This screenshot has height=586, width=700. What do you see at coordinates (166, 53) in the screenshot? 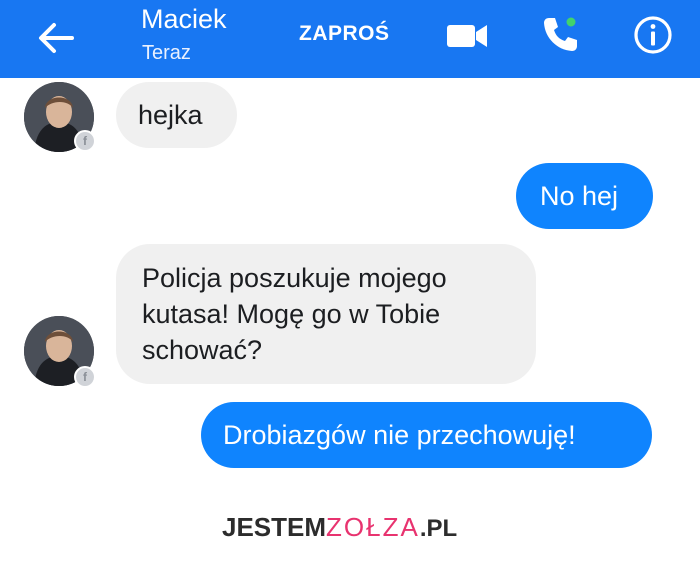
I see `contact-status: Teraz` at bounding box center [166, 53].